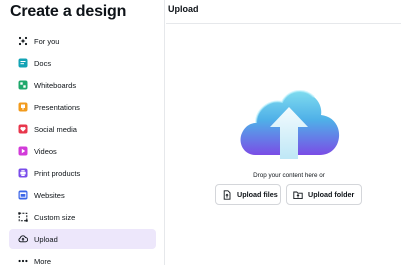  Describe the element at coordinates (23, 41) in the screenshot. I see `sparkle-grid-icon` at that location.